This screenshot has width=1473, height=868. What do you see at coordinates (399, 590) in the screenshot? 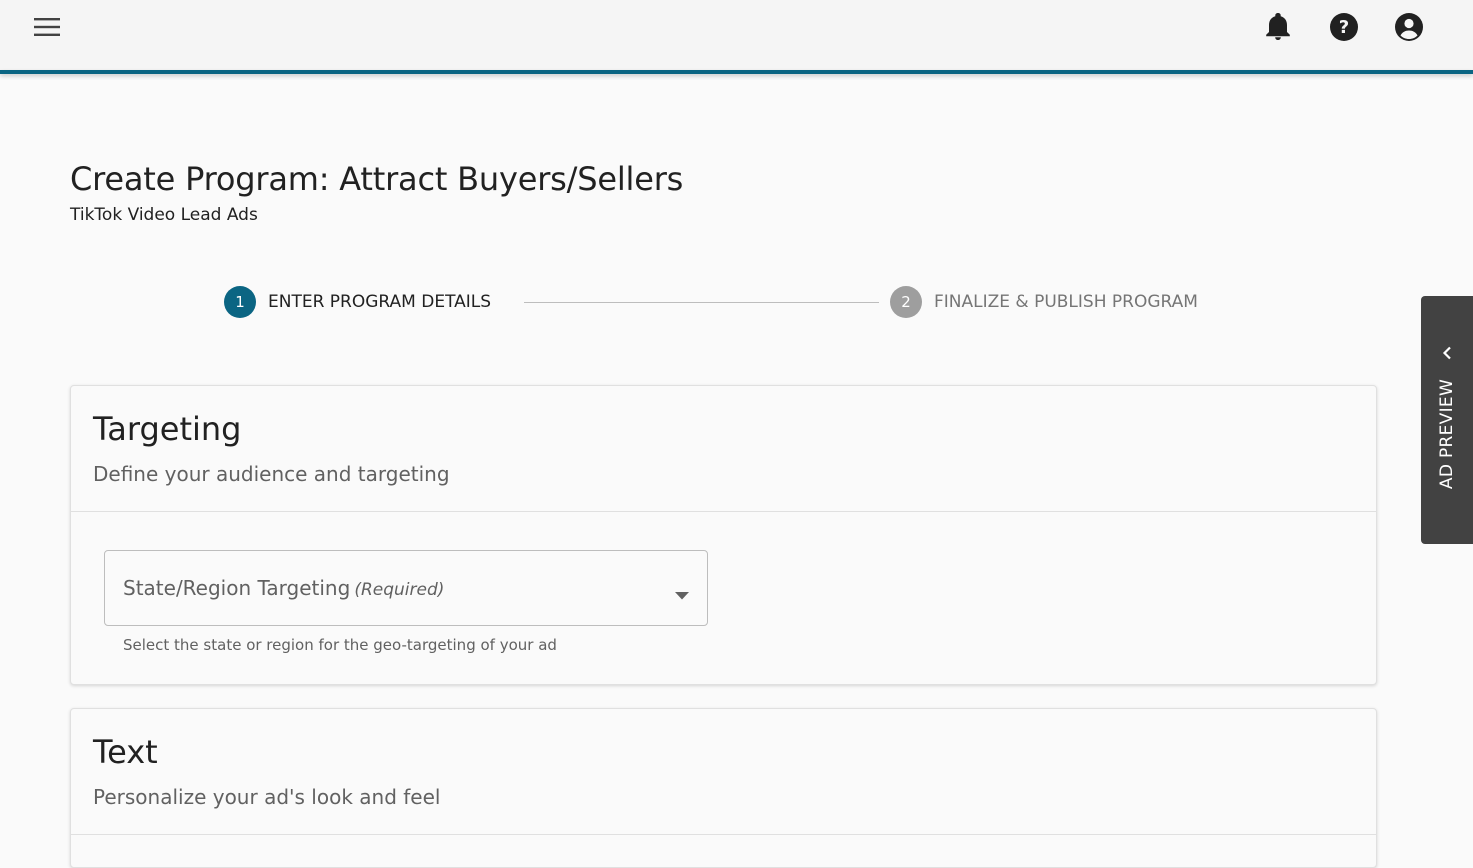
I see `required-tag: (Required)` at bounding box center [399, 590].